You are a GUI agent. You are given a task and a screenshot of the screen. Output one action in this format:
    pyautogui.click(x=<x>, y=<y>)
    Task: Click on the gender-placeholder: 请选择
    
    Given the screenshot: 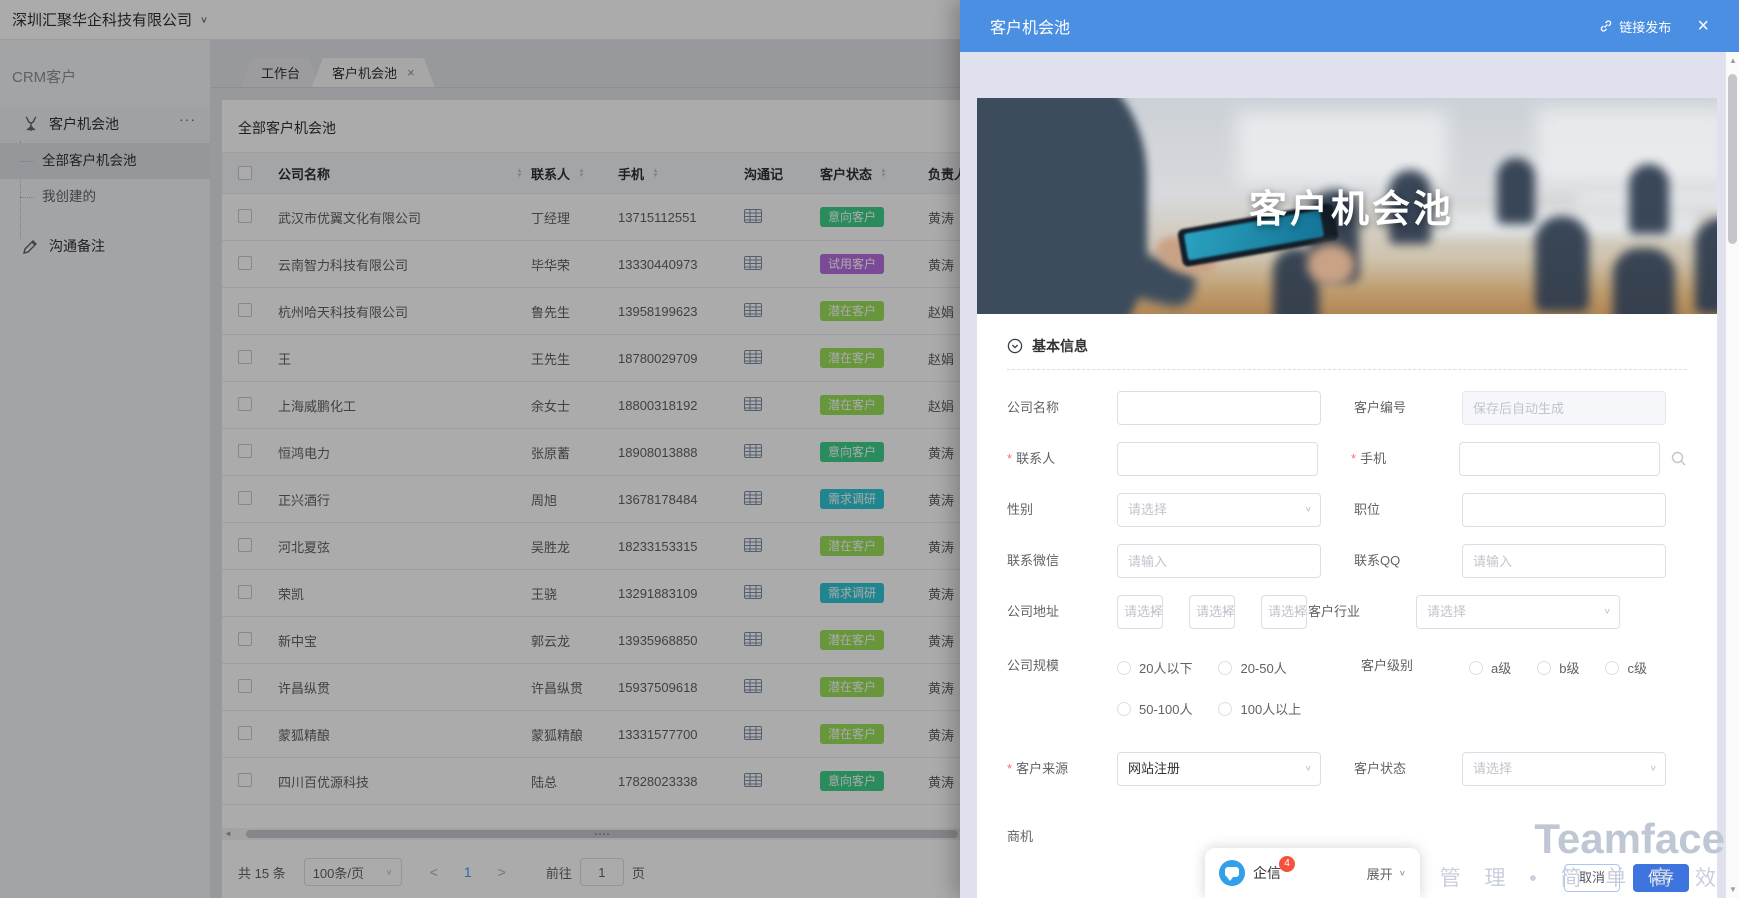 What is the action you would take?
    pyautogui.click(x=1148, y=509)
    